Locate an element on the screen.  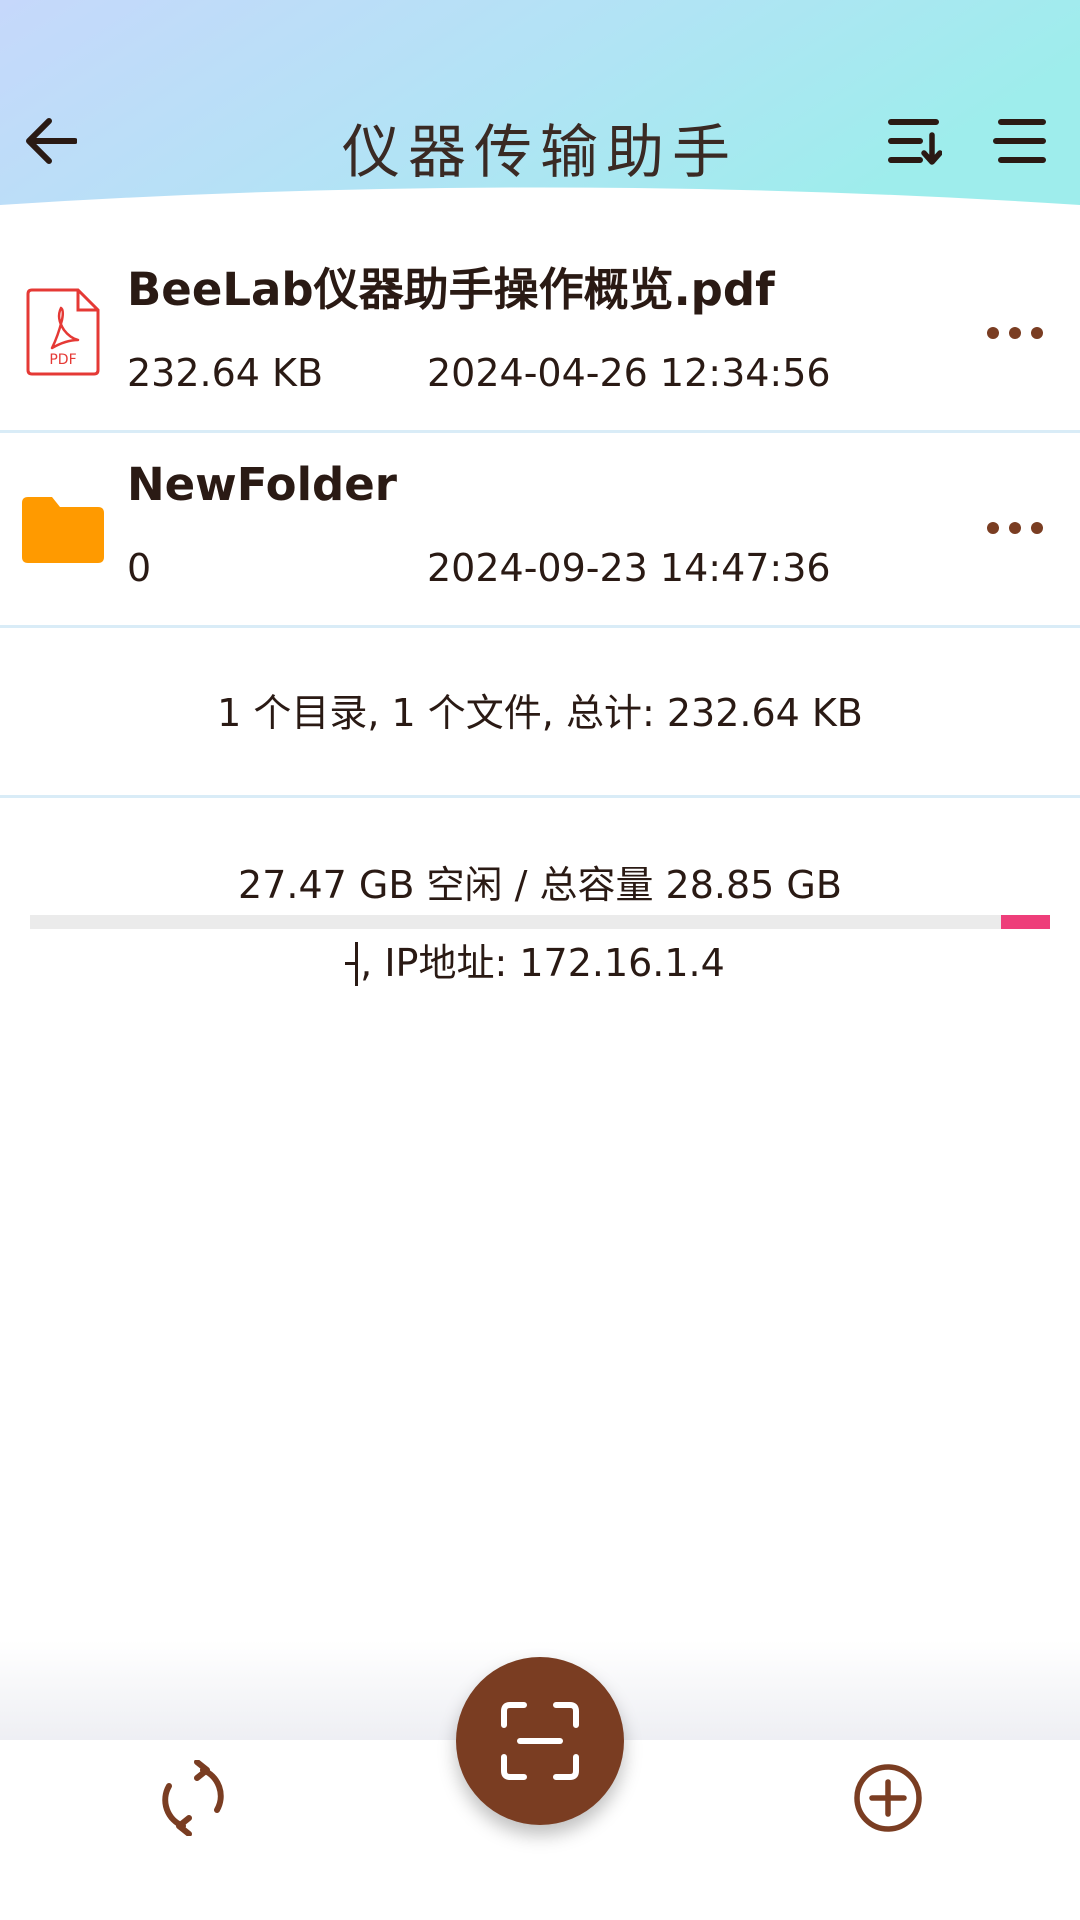
summary-text: 1 个目录, 1 个文件, 总计: 232.64 KB is located at coordinates (540, 713).